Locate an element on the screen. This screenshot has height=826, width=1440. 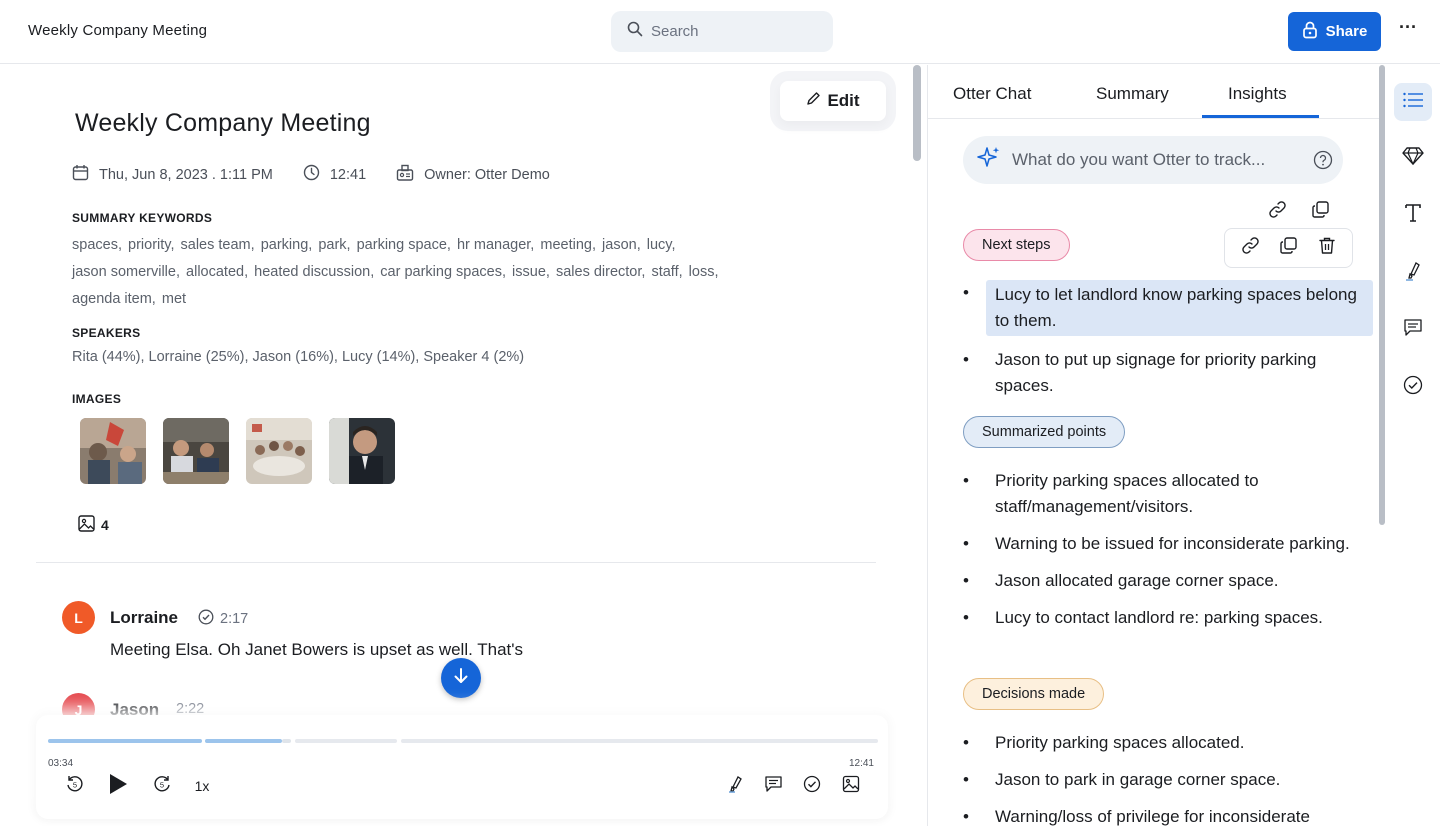
keyword: meeting, is located at coordinates (568, 245).